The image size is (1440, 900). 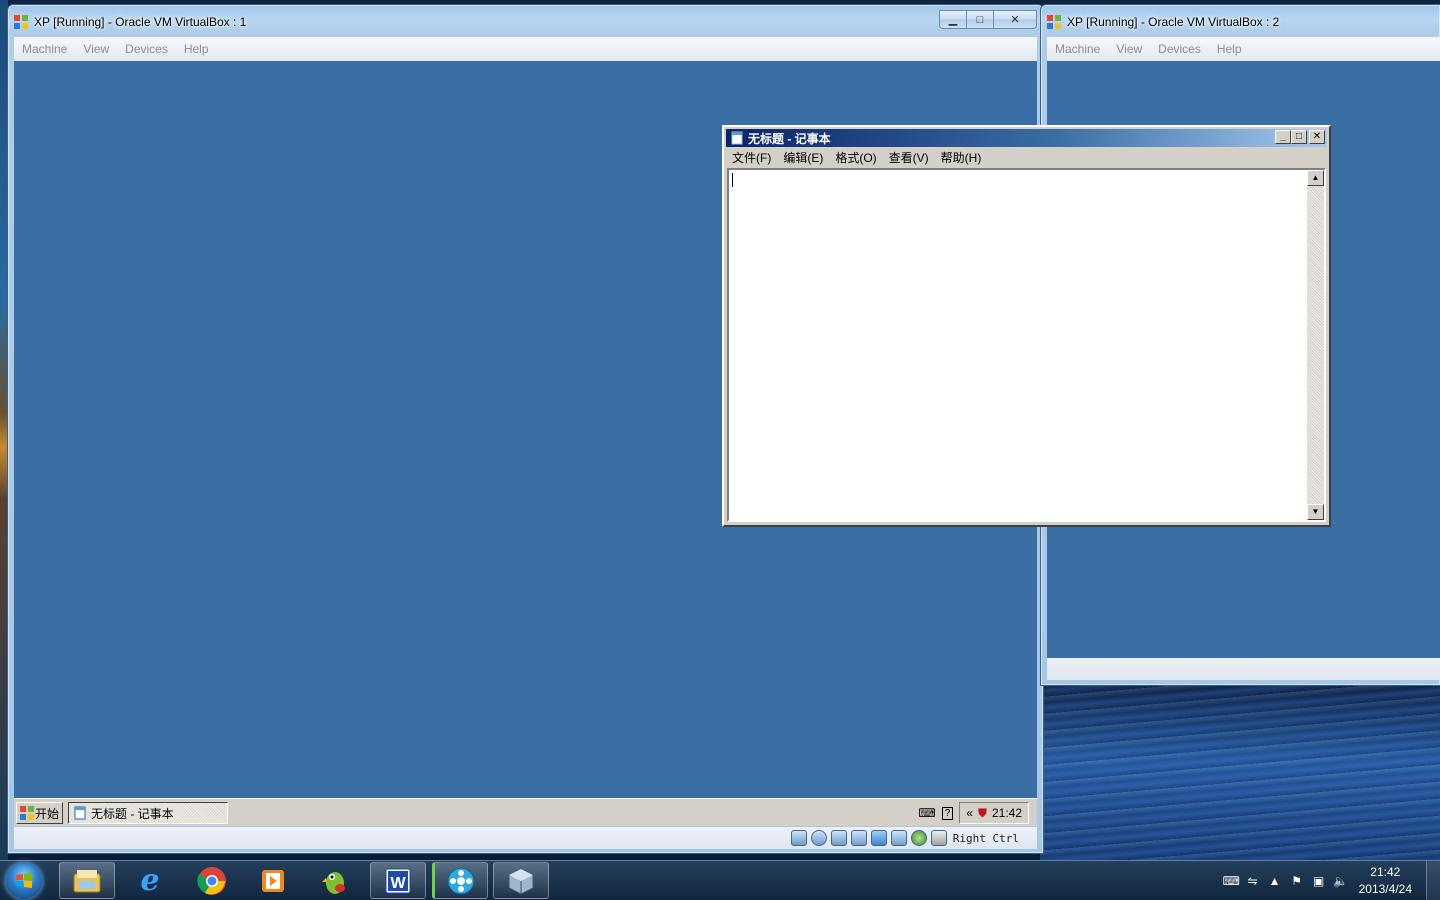 I want to click on minimize-button: ▁, so click(x=952, y=19).